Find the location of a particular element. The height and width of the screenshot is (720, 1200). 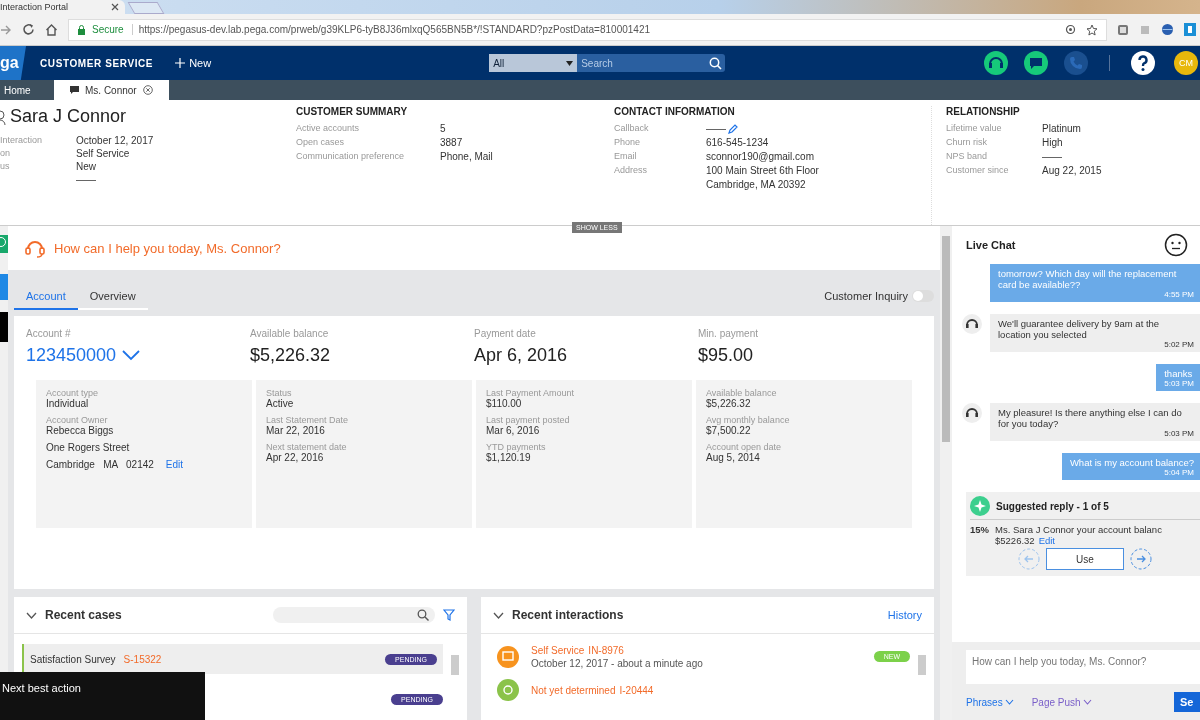

browser-tab: Interaction Portal is located at coordinates (62, 7).